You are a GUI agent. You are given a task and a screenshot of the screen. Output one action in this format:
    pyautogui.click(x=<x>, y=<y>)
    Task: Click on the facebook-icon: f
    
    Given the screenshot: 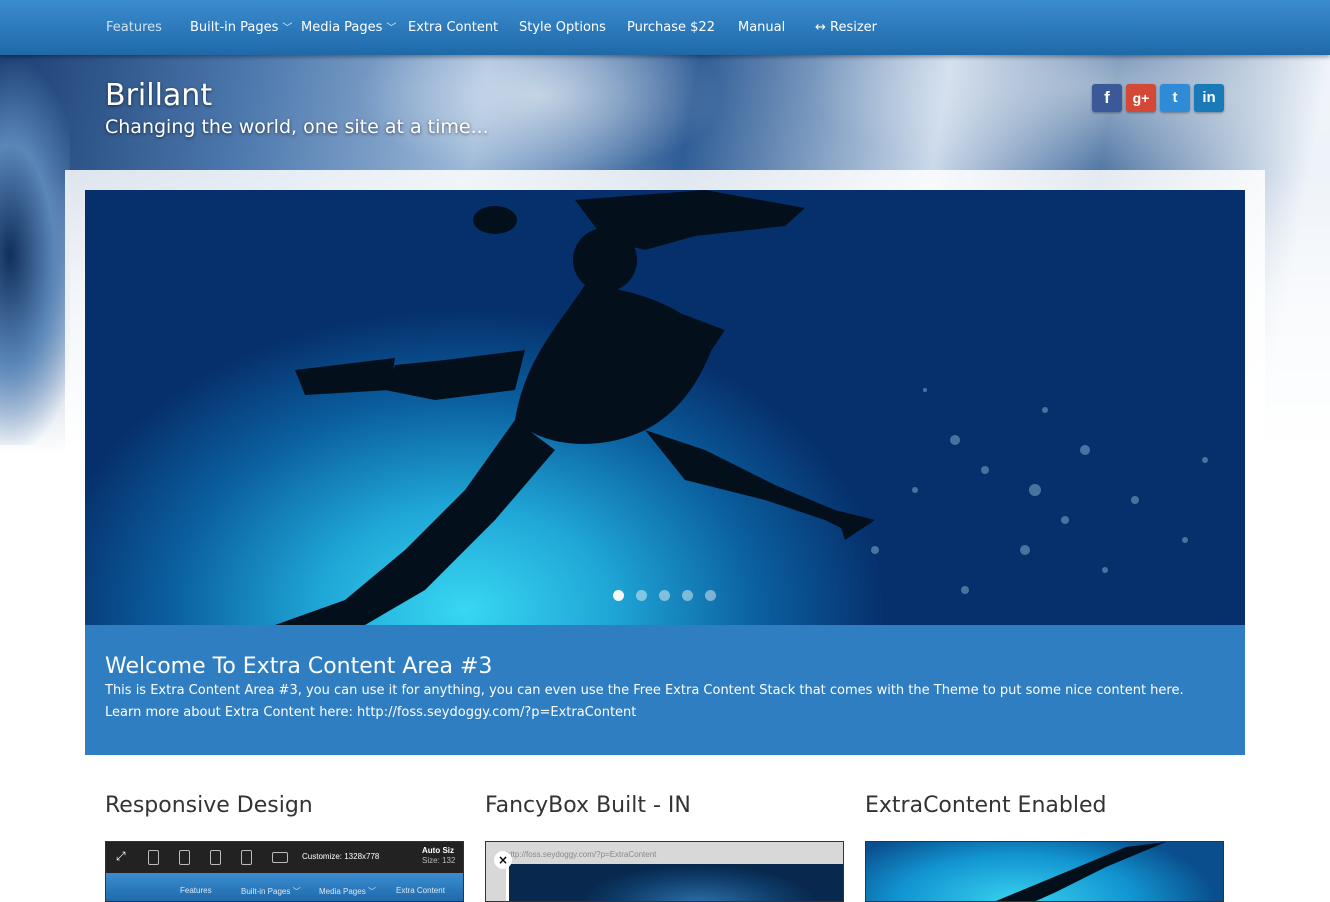 What is the action you would take?
    pyautogui.click(x=1107, y=98)
    